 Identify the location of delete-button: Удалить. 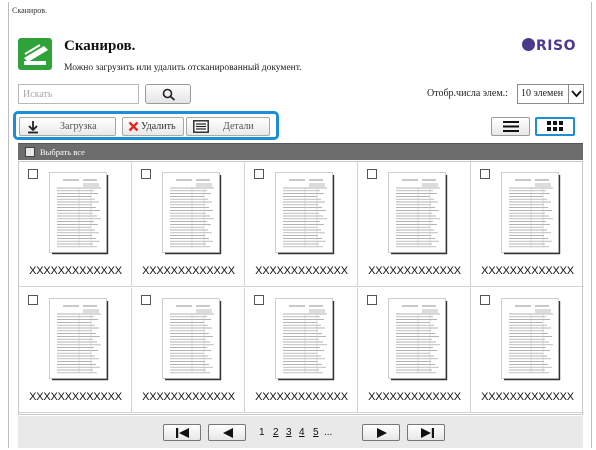
(153, 126).